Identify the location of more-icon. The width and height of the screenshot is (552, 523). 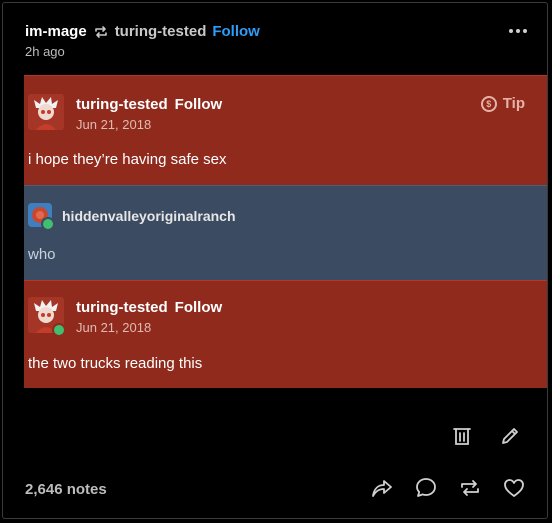
(518, 31).